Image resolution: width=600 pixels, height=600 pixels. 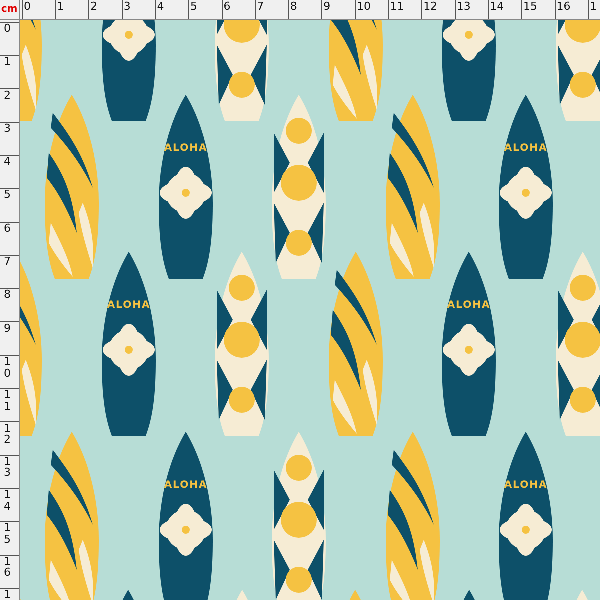 What do you see at coordinates (464, 7) in the screenshot?
I see `ruler-number: 13` at bounding box center [464, 7].